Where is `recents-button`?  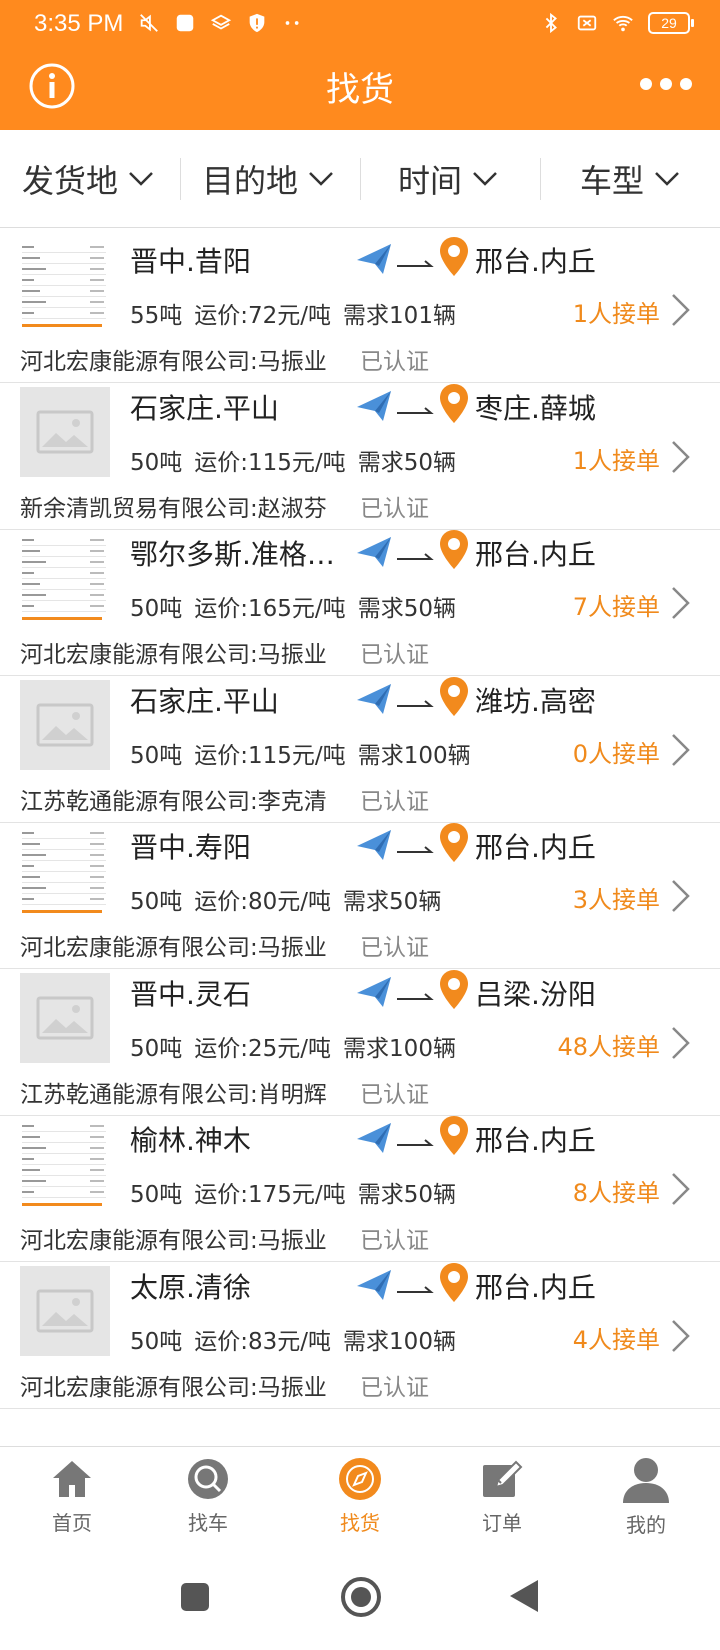 recents-button is located at coordinates (195, 1597).